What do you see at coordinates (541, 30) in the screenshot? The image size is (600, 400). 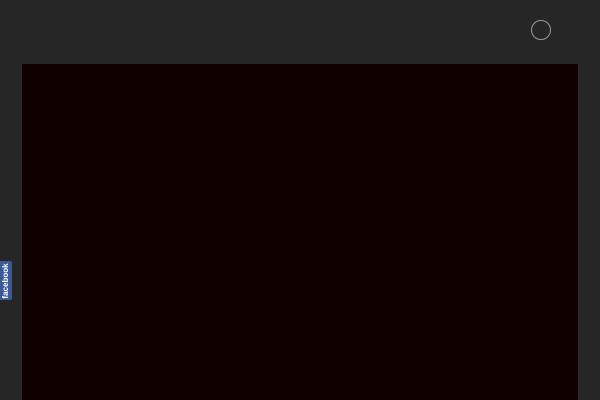 I see `loading-spinner-icon` at bounding box center [541, 30].